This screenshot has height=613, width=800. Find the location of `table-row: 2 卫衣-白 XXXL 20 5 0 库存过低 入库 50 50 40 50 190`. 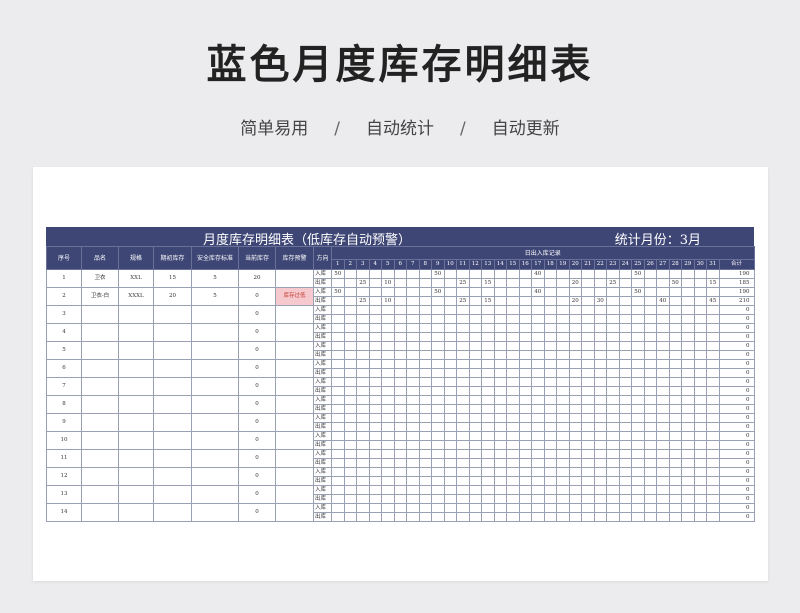

table-row: 2 卫衣-白 XXXL 20 5 0 库存过低 入库 50 50 40 50 190 is located at coordinates (400, 296).